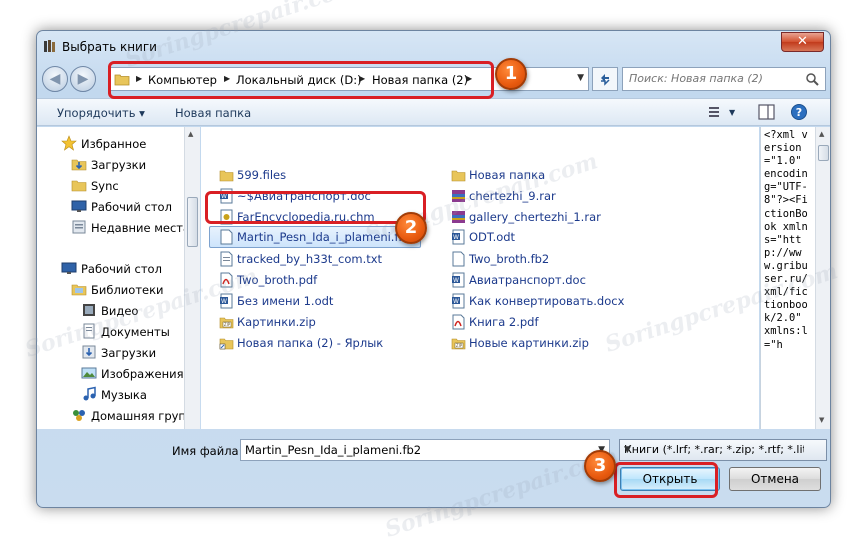  What do you see at coordinates (101, 113) in the screenshot?
I see `organize-button: Упорядочить ▾` at bounding box center [101, 113].